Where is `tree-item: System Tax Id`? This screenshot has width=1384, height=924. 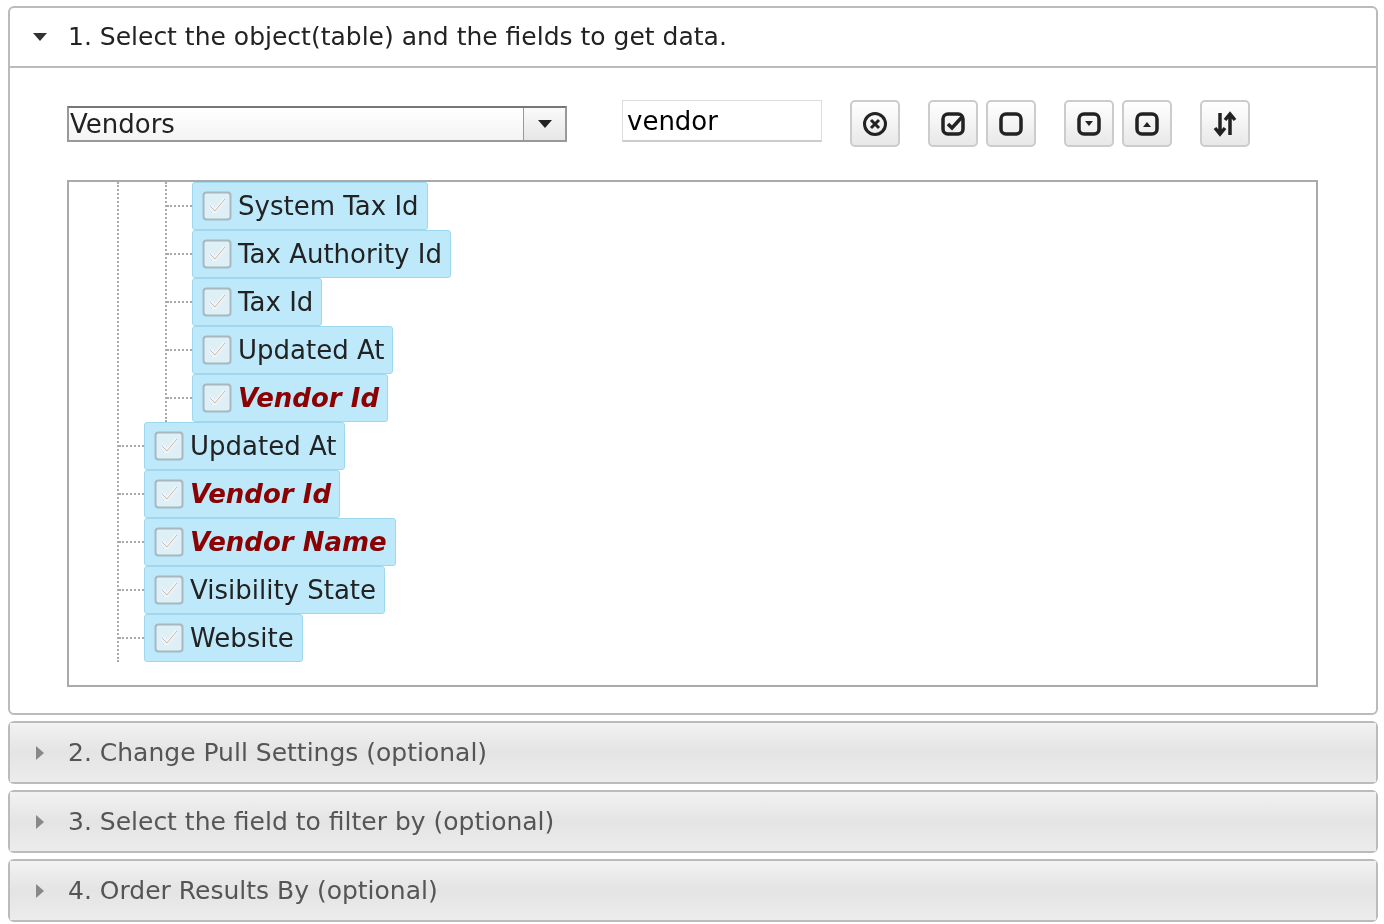 tree-item: System Tax Id is located at coordinates (310, 206).